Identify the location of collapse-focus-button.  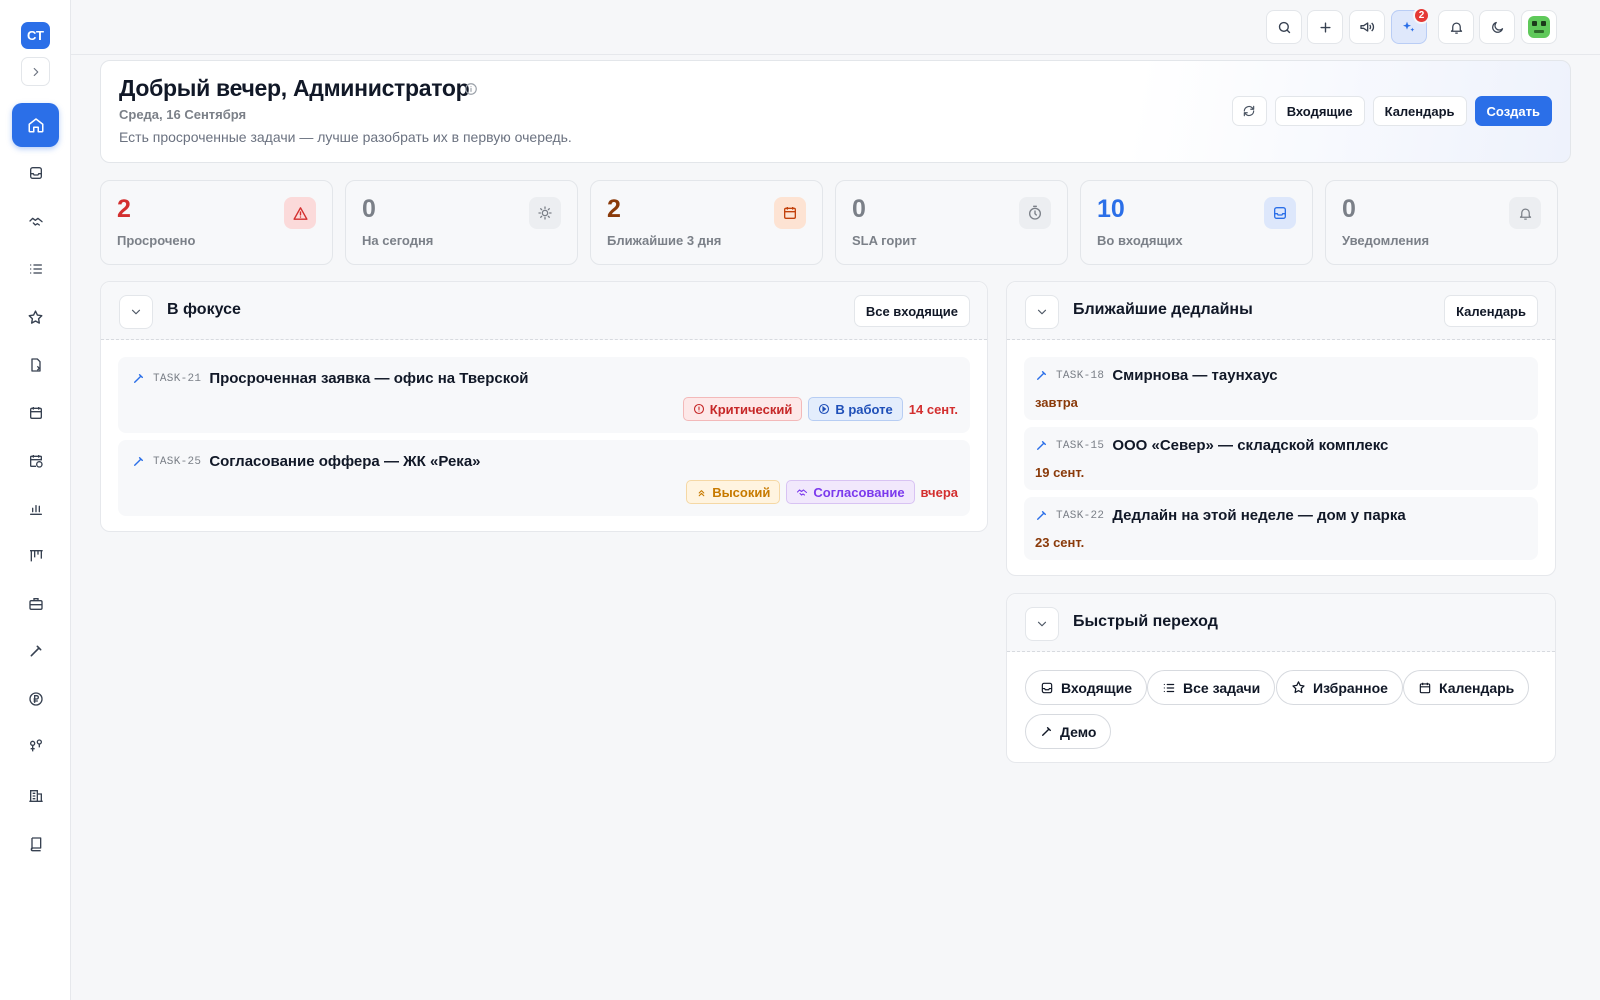
(136, 312).